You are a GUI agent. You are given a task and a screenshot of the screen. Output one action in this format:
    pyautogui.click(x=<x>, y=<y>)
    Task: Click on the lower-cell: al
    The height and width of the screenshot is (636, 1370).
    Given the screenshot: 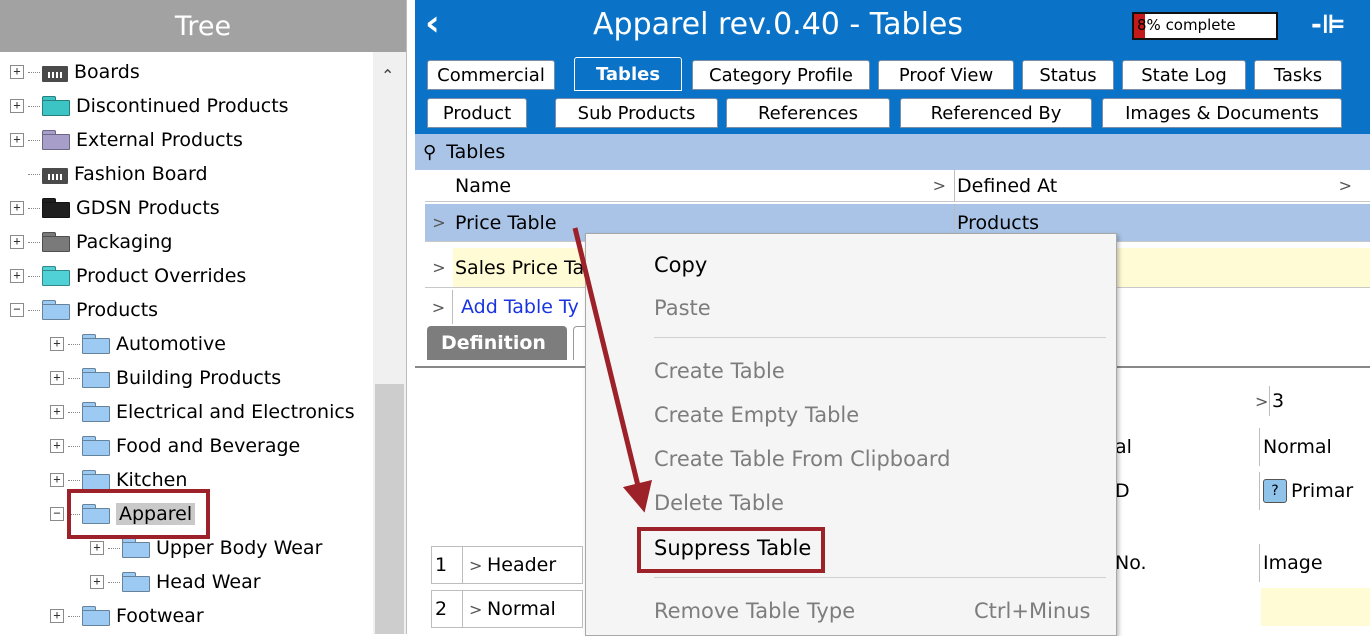 What is the action you would take?
    pyautogui.click(x=1187, y=447)
    